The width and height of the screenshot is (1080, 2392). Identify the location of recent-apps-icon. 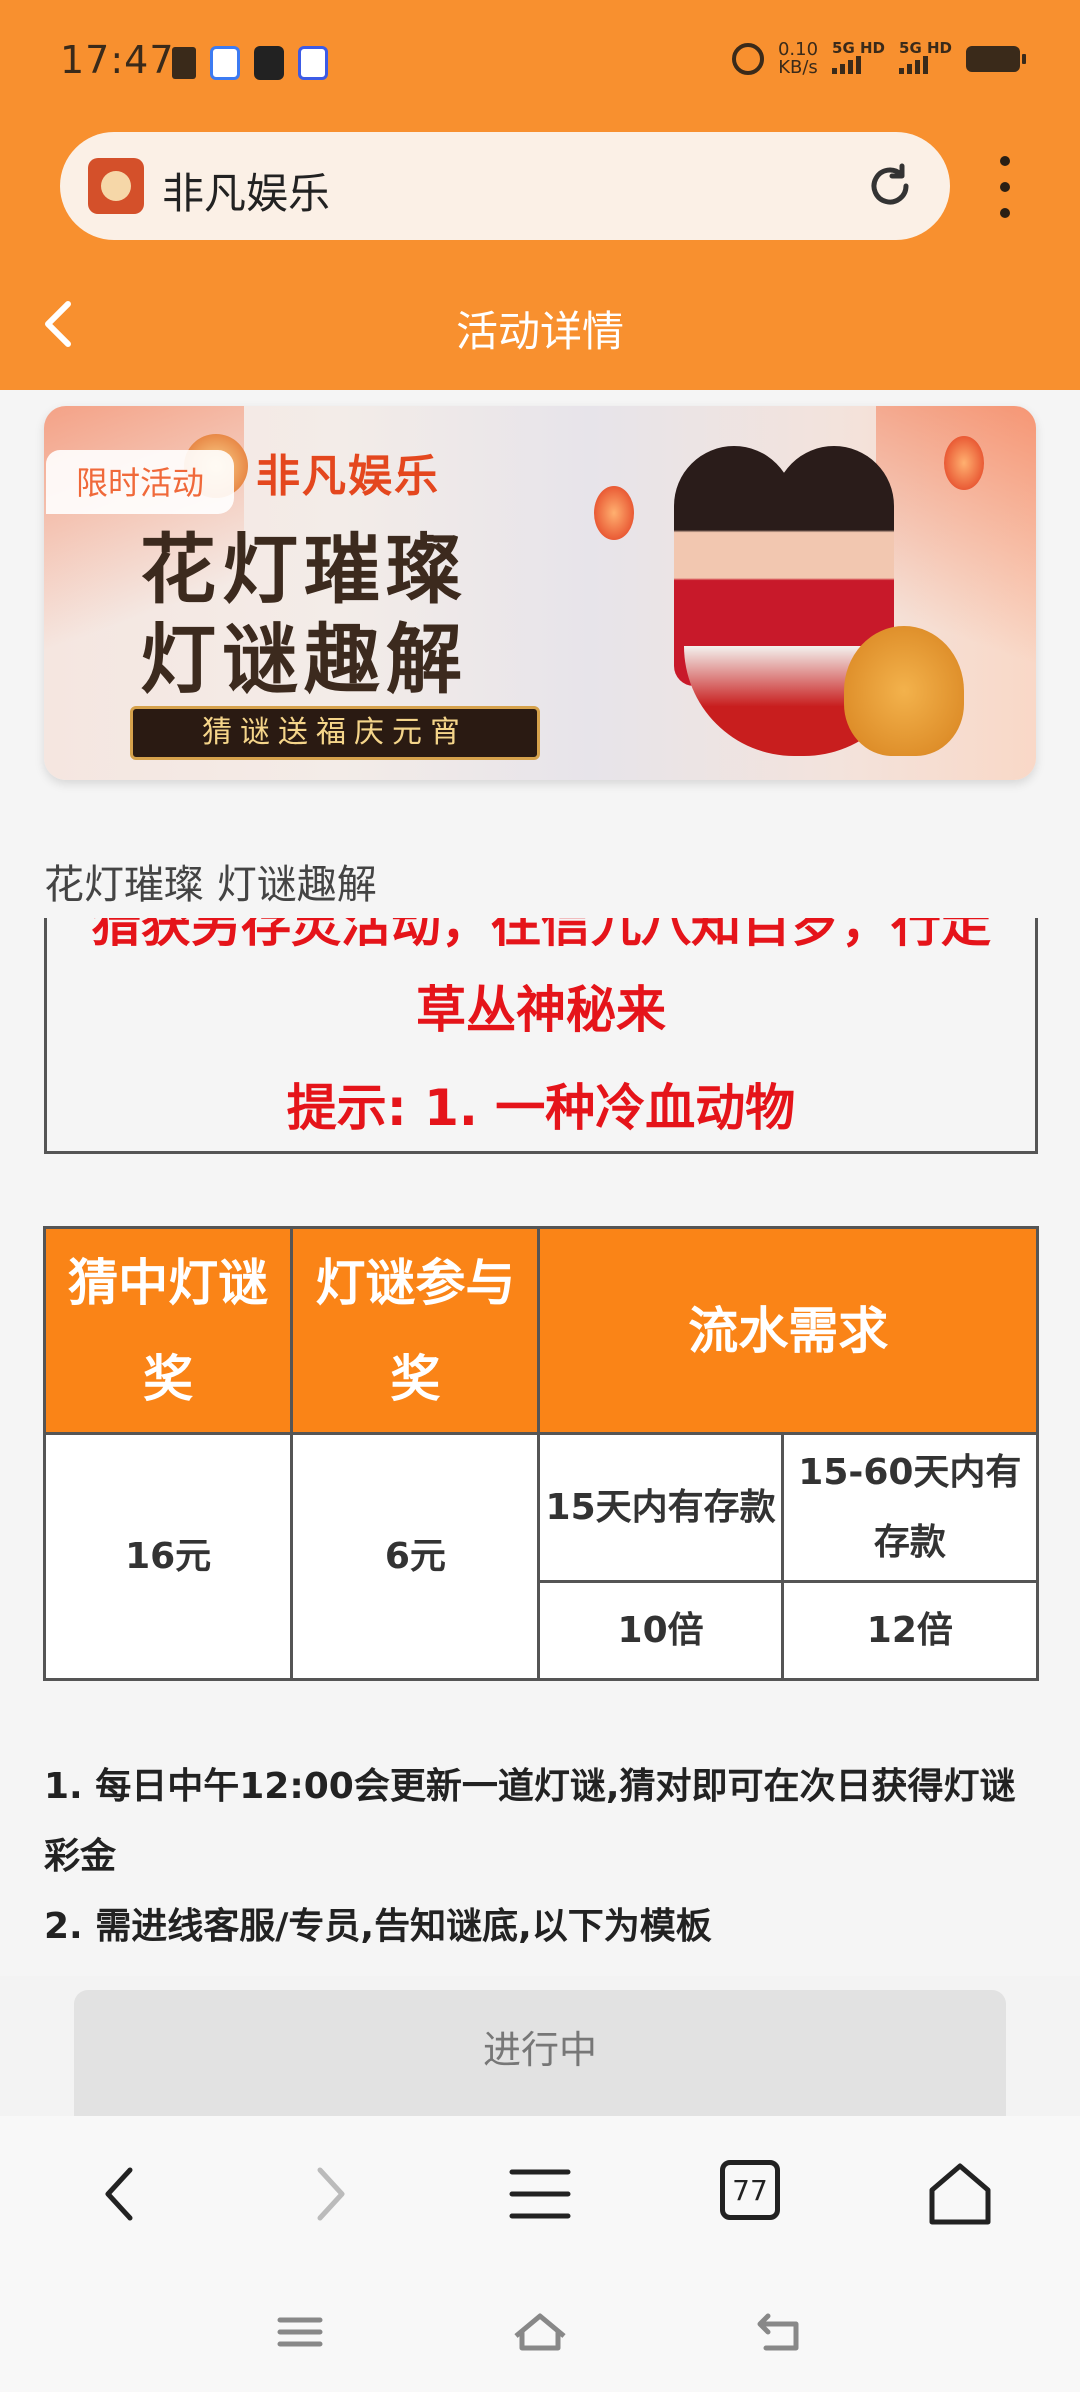
(300, 2332).